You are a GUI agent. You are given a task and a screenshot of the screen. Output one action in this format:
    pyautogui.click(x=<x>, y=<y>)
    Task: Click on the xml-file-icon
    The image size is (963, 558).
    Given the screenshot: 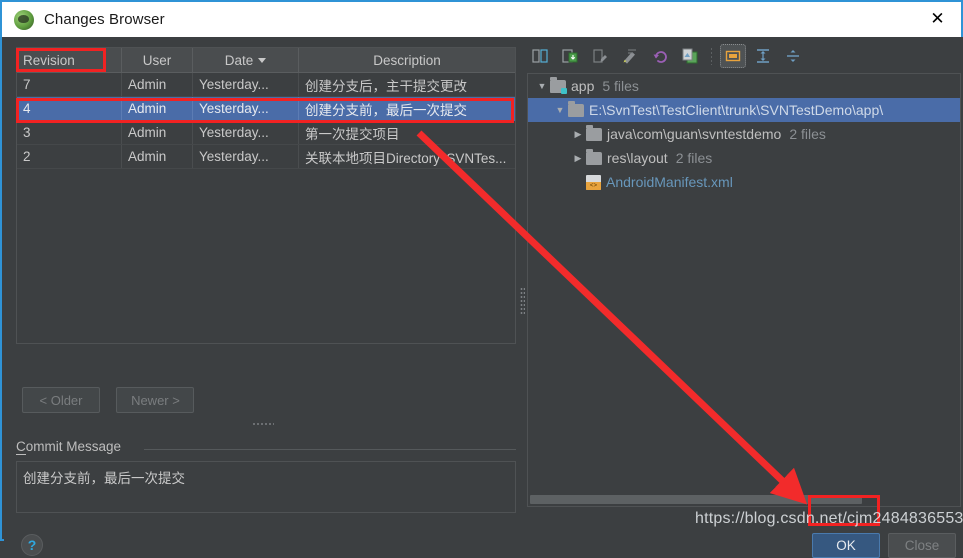 What is the action you would take?
    pyautogui.click(x=593, y=182)
    